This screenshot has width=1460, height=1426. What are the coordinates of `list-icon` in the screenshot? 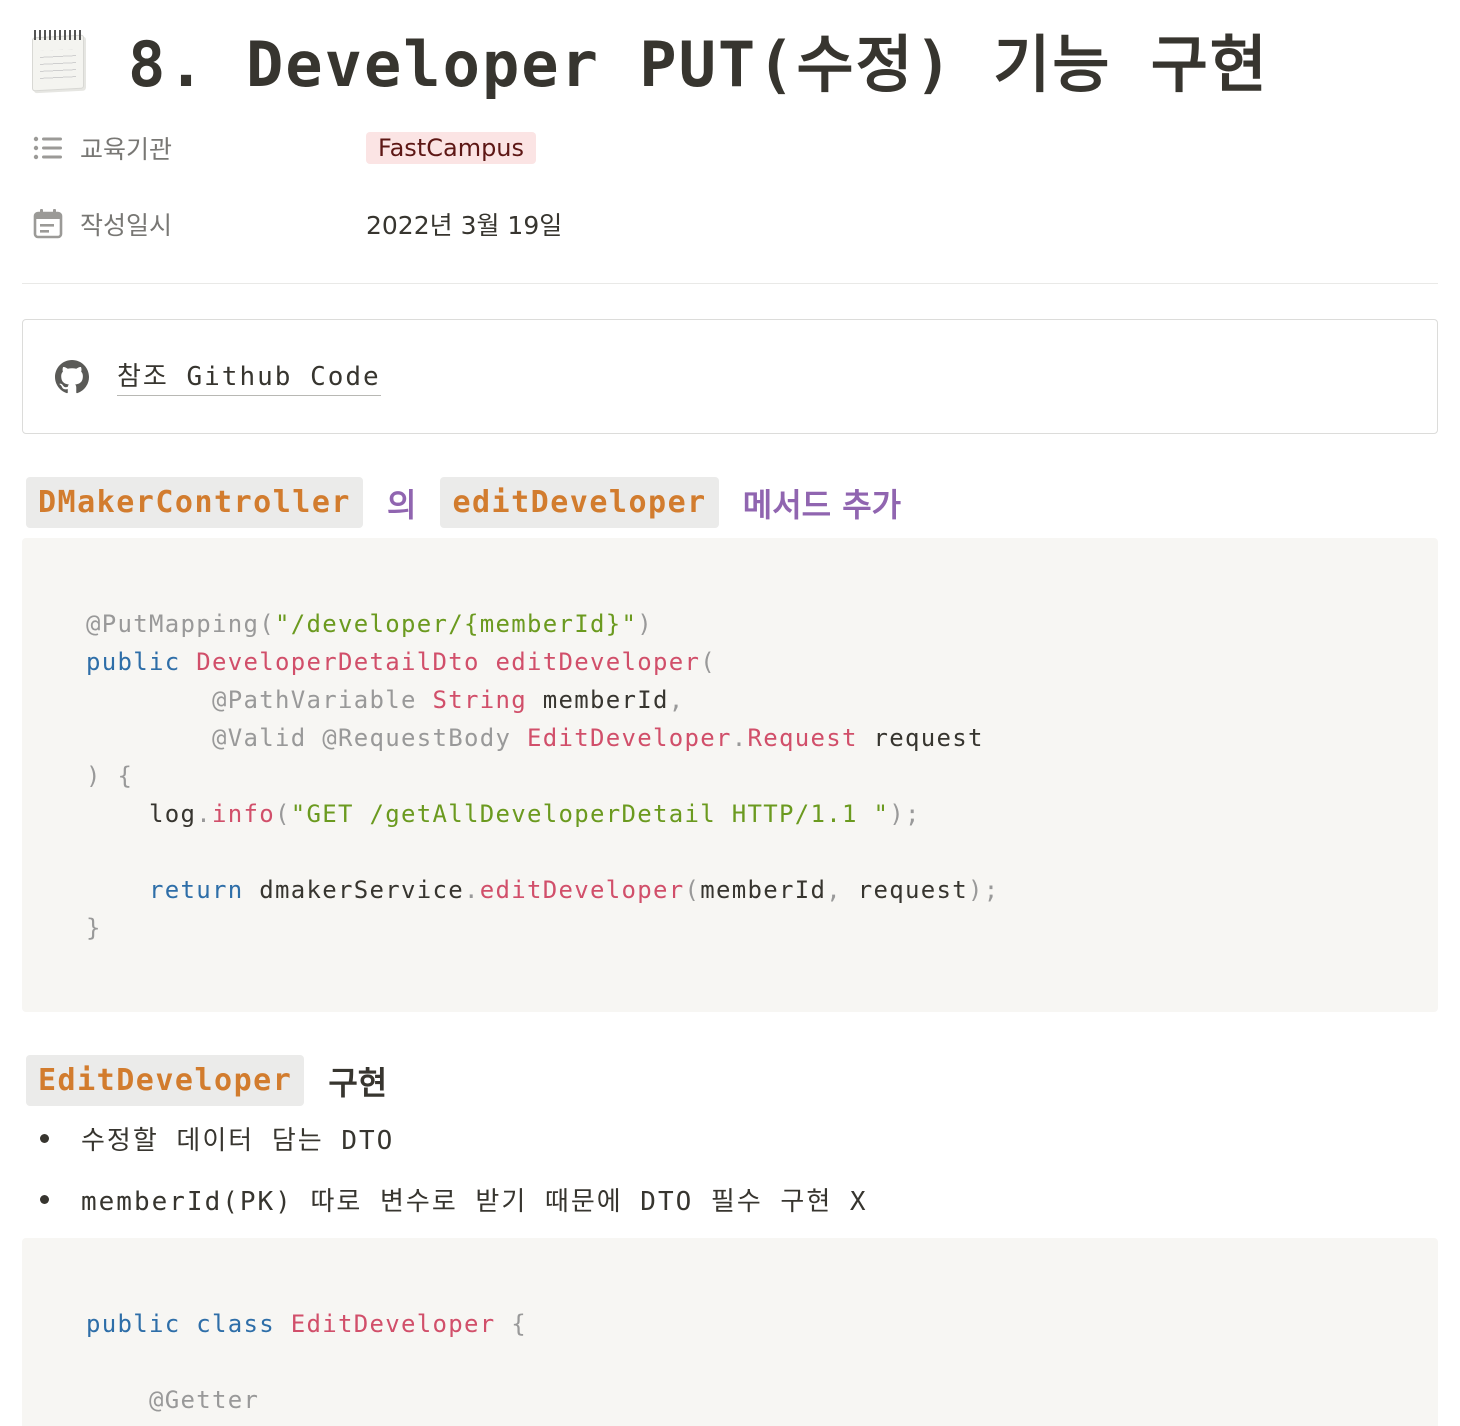 It's located at (48, 148).